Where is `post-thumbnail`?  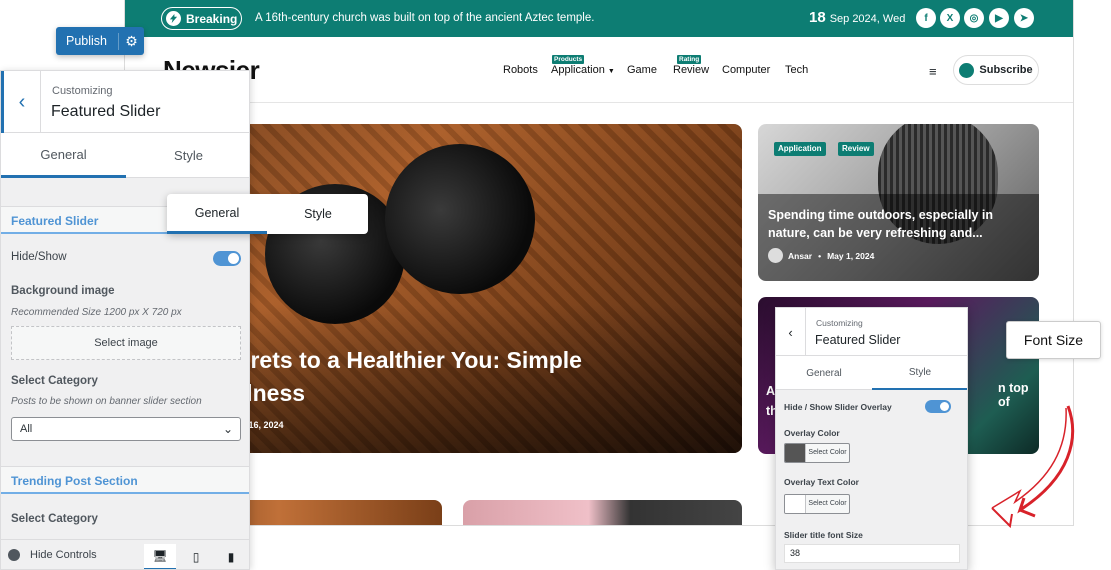 post-thumbnail is located at coordinates (602, 512).